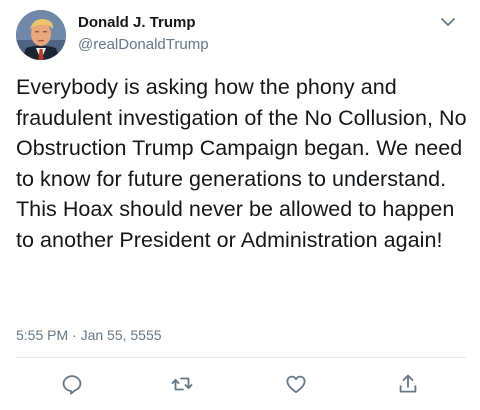 The width and height of the screenshot is (480, 410). I want to click on retweet-icon, so click(182, 384).